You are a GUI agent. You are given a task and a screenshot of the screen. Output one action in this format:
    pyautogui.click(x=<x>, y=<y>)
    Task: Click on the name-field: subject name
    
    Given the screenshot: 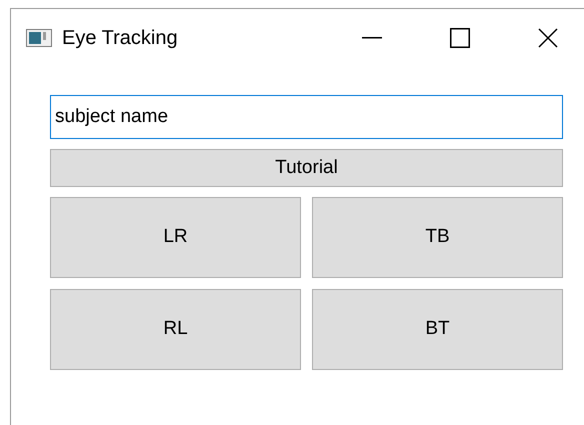 What is the action you would take?
    pyautogui.click(x=306, y=117)
    